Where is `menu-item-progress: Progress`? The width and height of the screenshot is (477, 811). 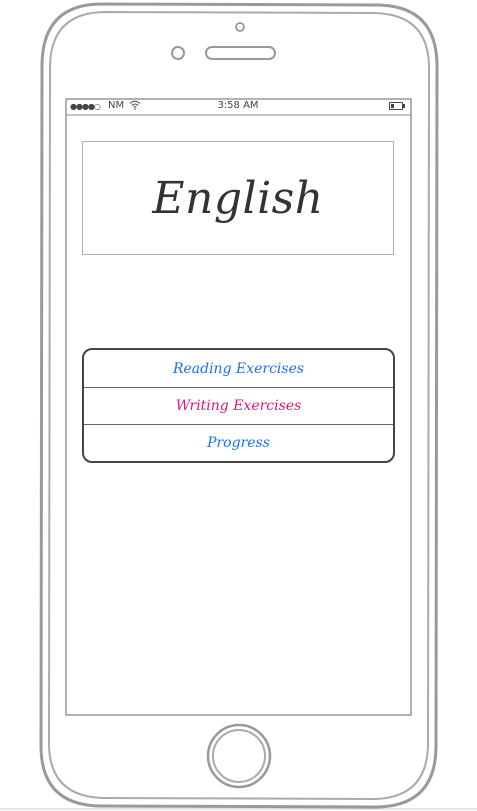
menu-item-progress: Progress is located at coordinates (238, 442).